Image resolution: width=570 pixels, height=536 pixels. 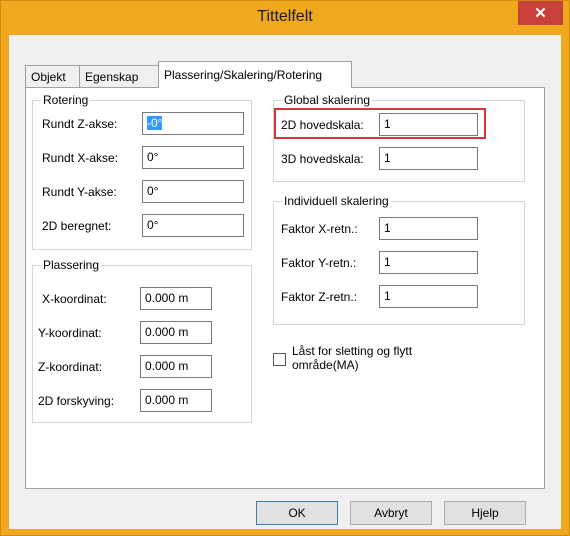 What do you see at coordinates (327, 100) in the screenshot?
I see `global-scale-group-title: Global skalering` at bounding box center [327, 100].